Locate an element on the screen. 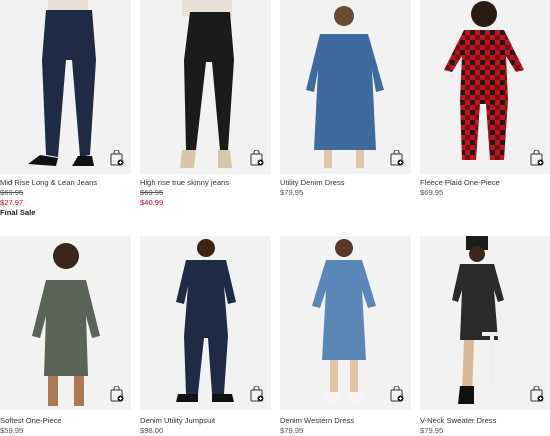  product-name: Denim Western Dress is located at coordinates (347, 421).